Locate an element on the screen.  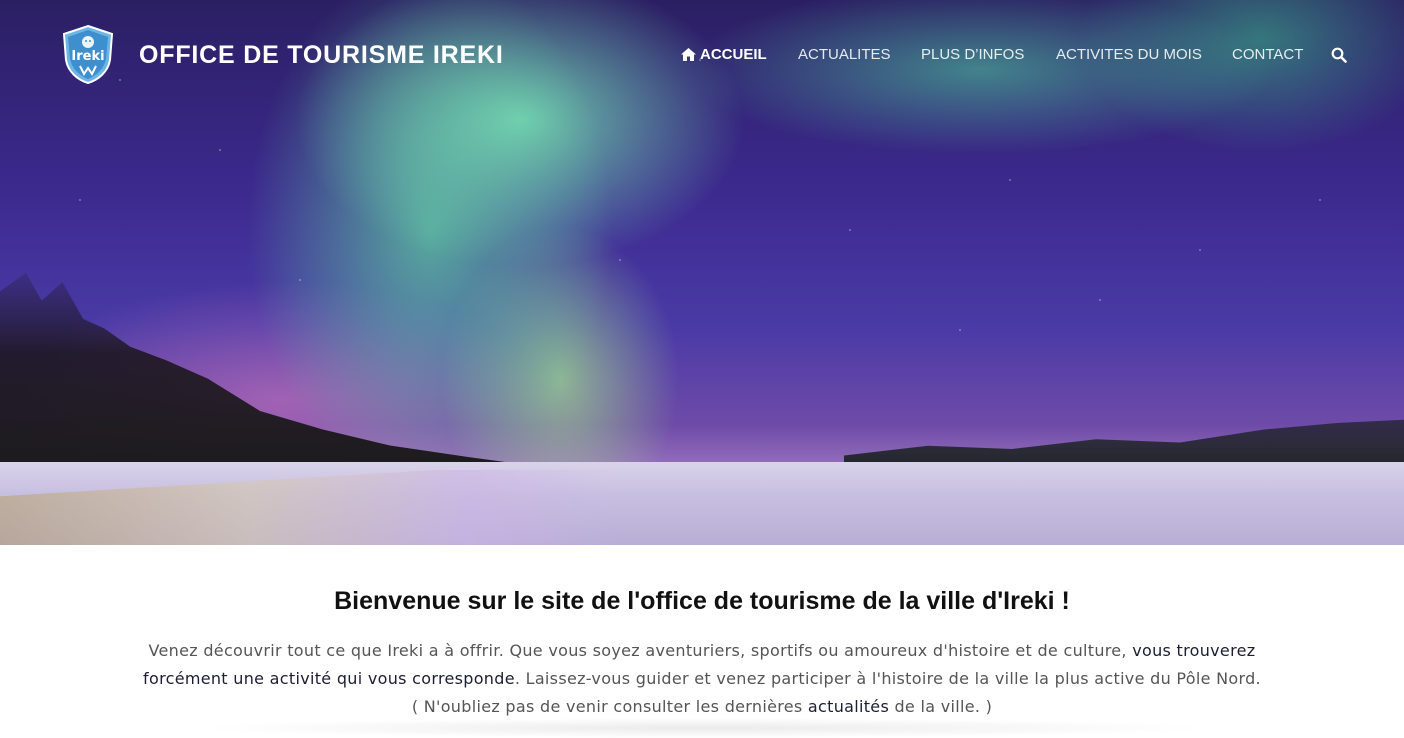
svg-text: Ireki is located at coordinates (87, 56).